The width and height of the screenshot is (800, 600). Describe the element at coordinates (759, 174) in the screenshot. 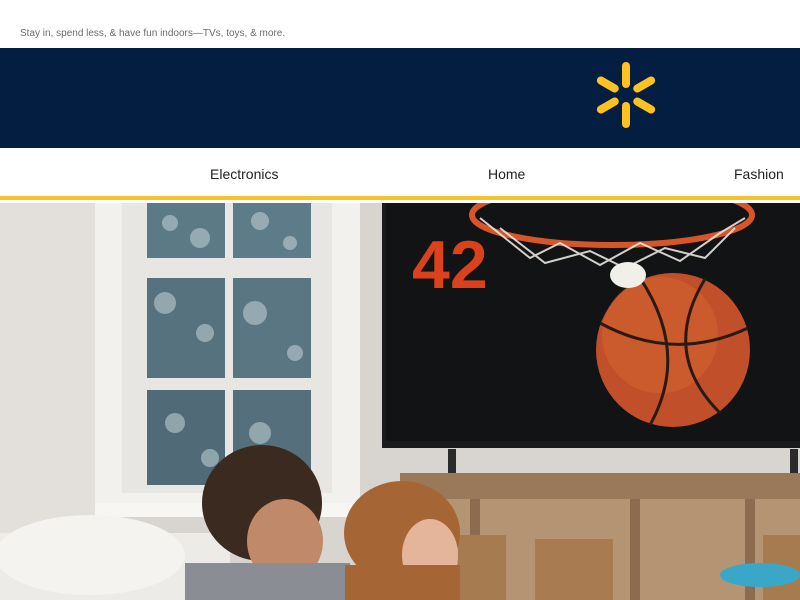

I see `nav-fashion: Fashion` at that location.